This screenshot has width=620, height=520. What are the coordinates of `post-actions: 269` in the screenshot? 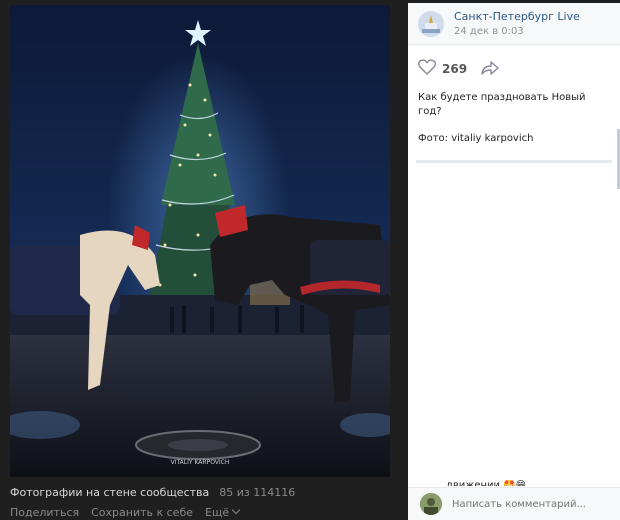 It's located at (514, 65).